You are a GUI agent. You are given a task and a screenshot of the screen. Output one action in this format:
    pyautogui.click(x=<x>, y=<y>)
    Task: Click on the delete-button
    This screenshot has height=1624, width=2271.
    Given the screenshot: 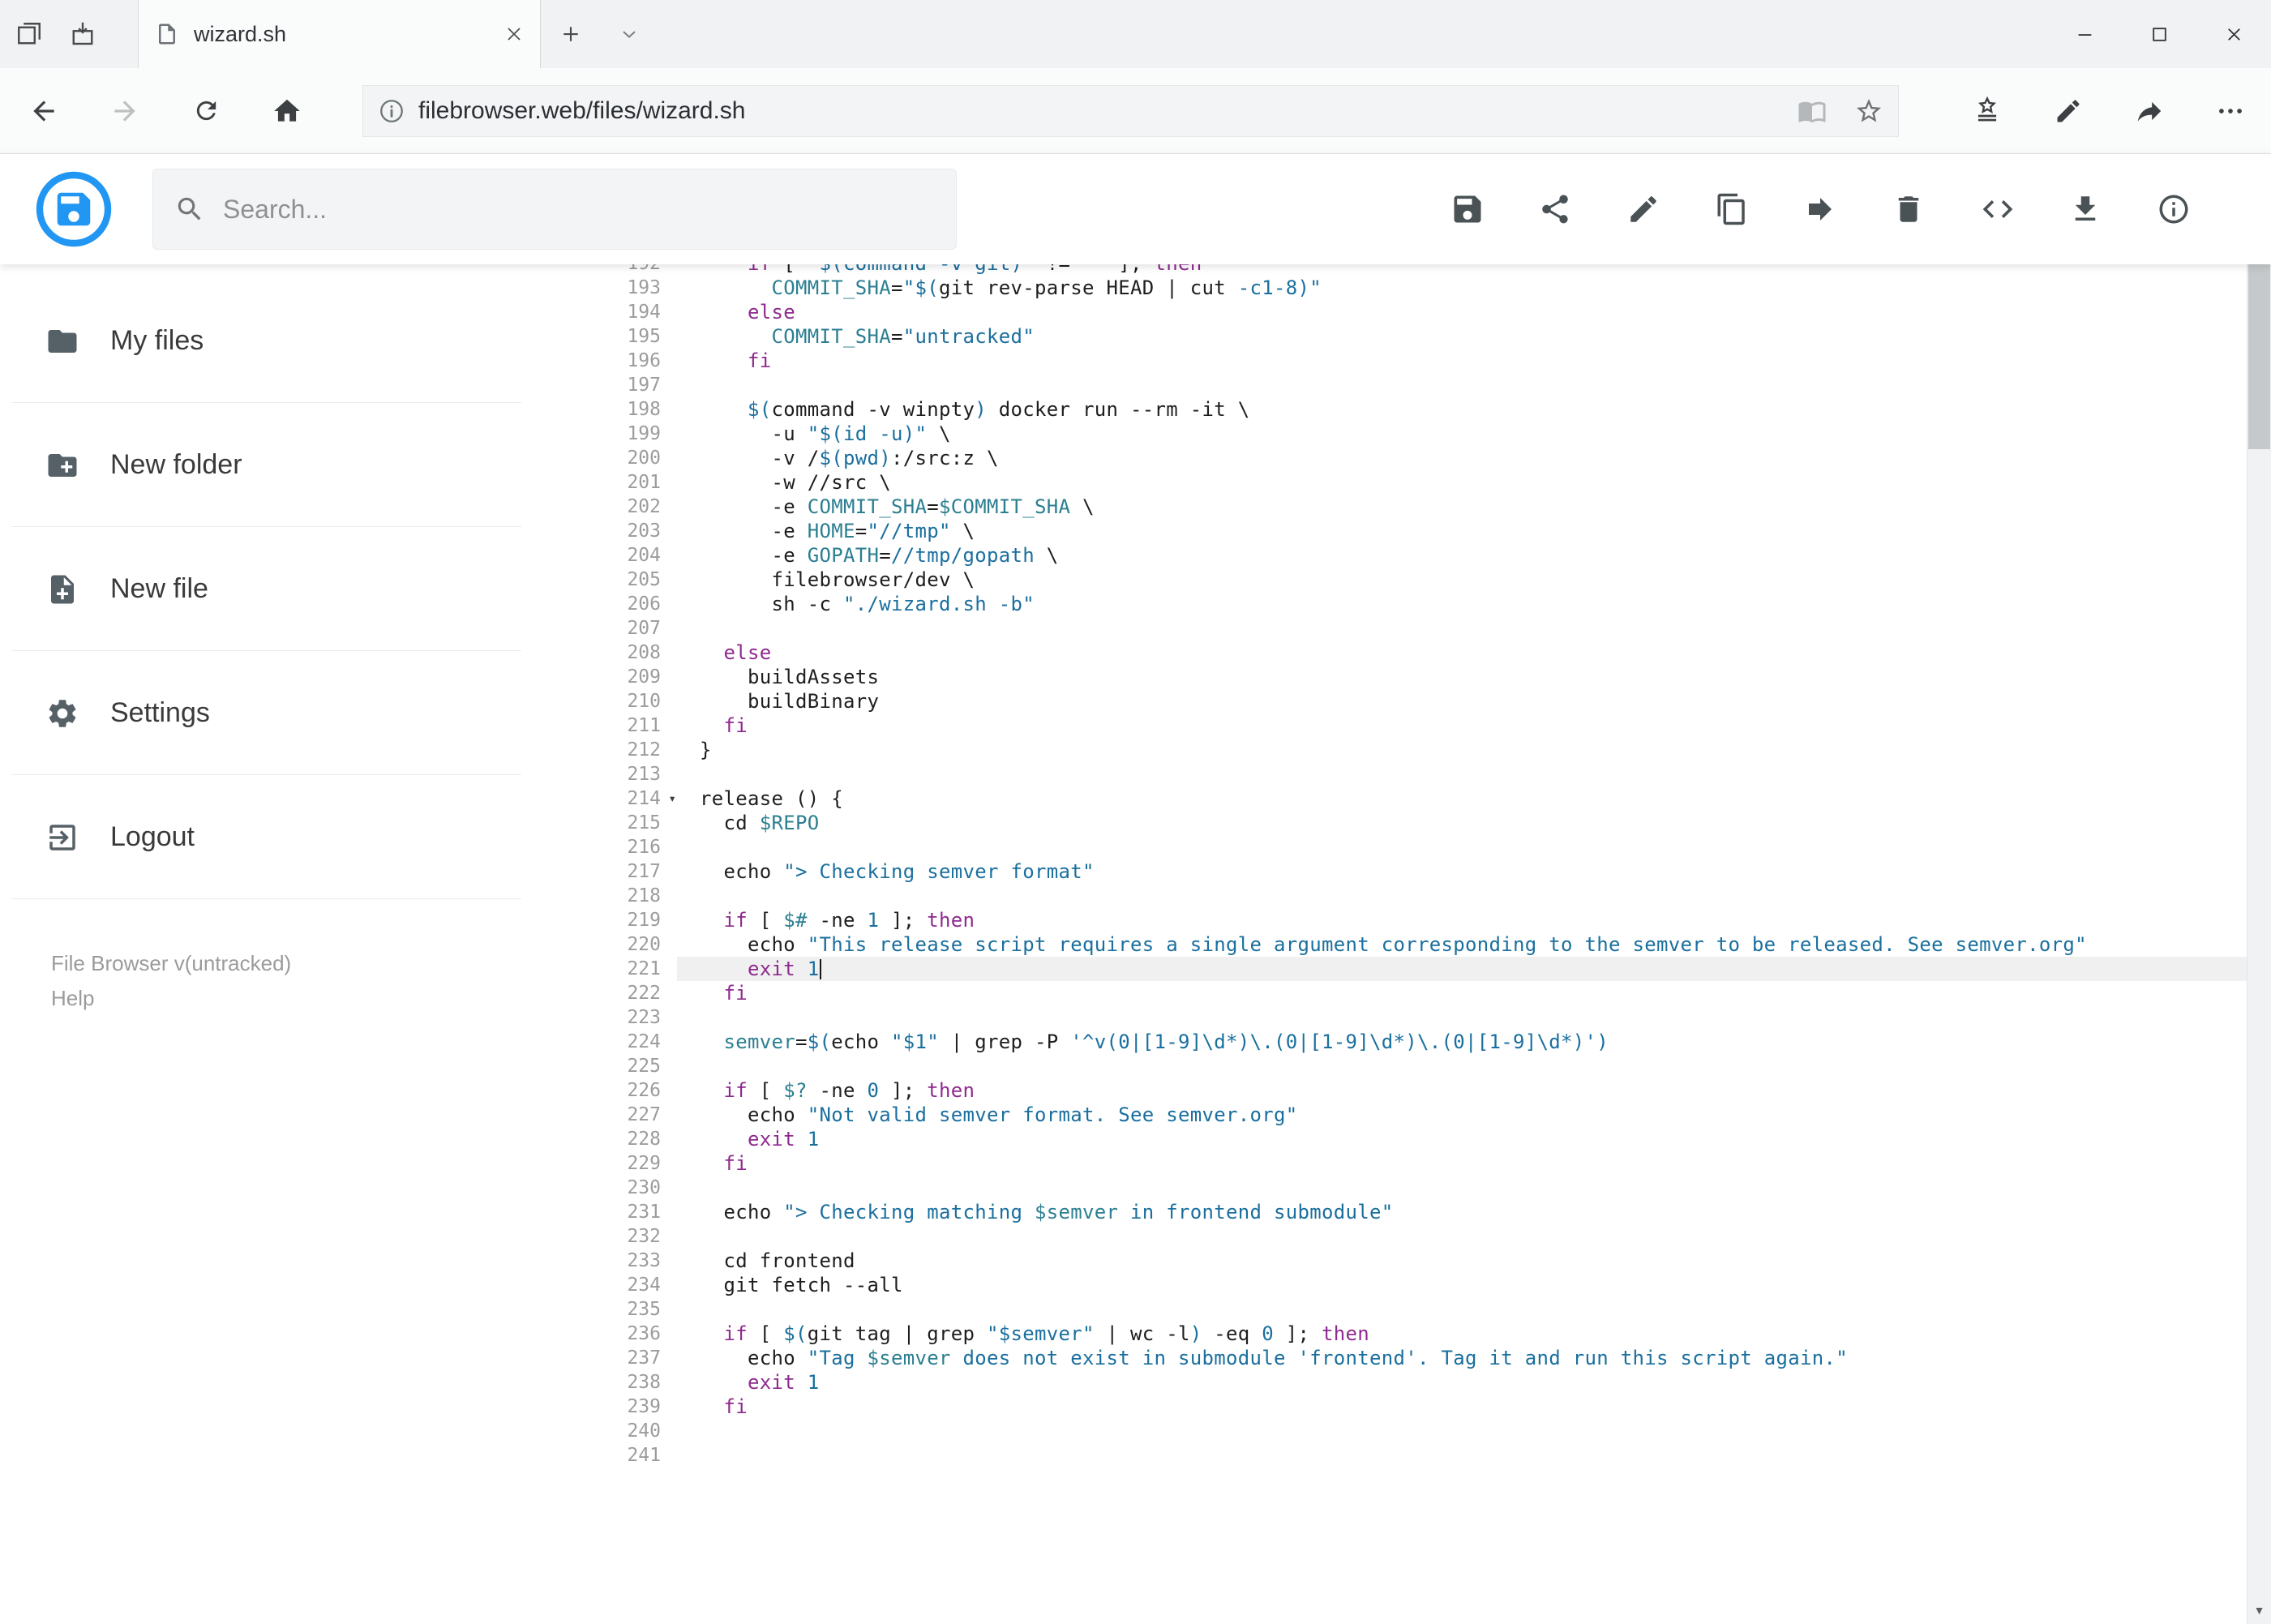 What is the action you would take?
    pyautogui.click(x=1910, y=209)
    